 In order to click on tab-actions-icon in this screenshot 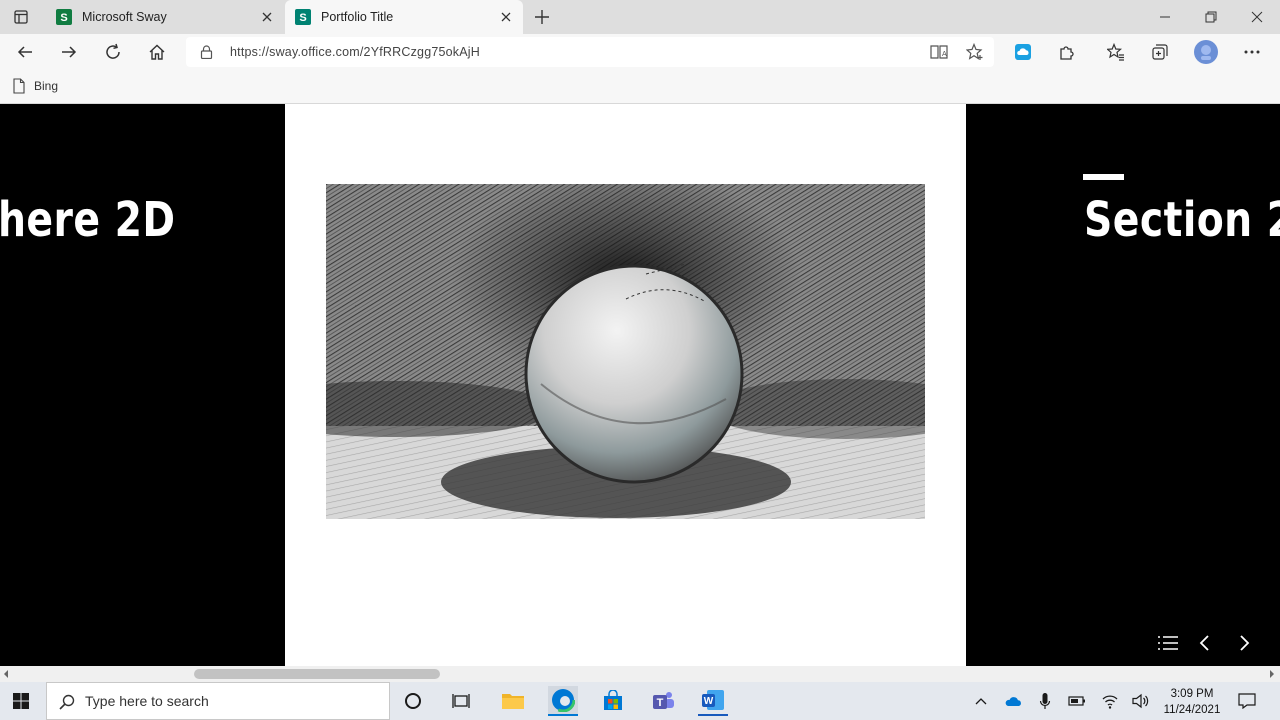, I will do `click(21, 17)`.